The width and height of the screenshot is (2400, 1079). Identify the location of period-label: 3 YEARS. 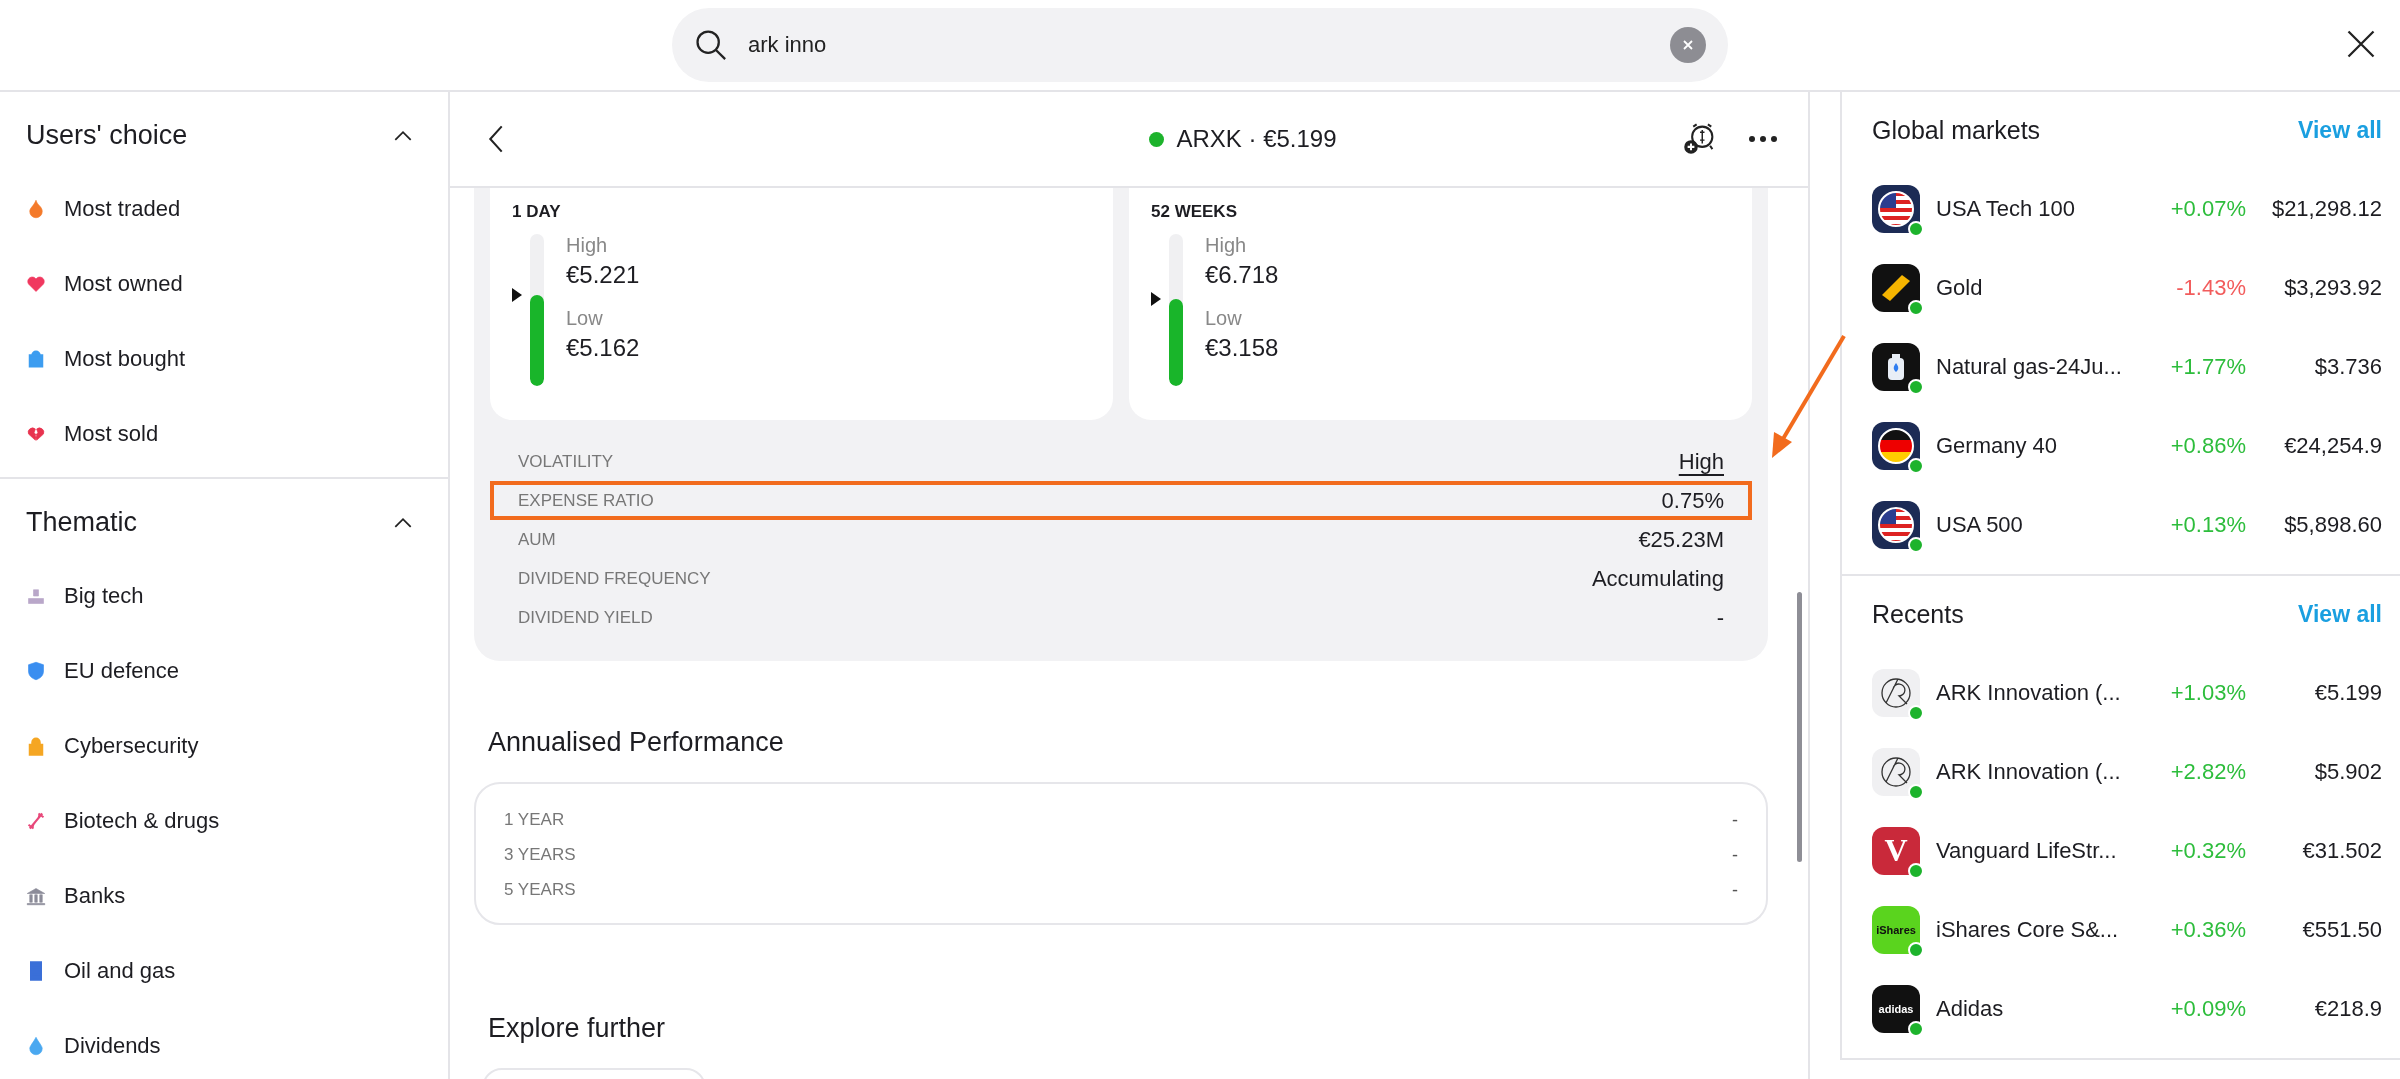
(540, 855).